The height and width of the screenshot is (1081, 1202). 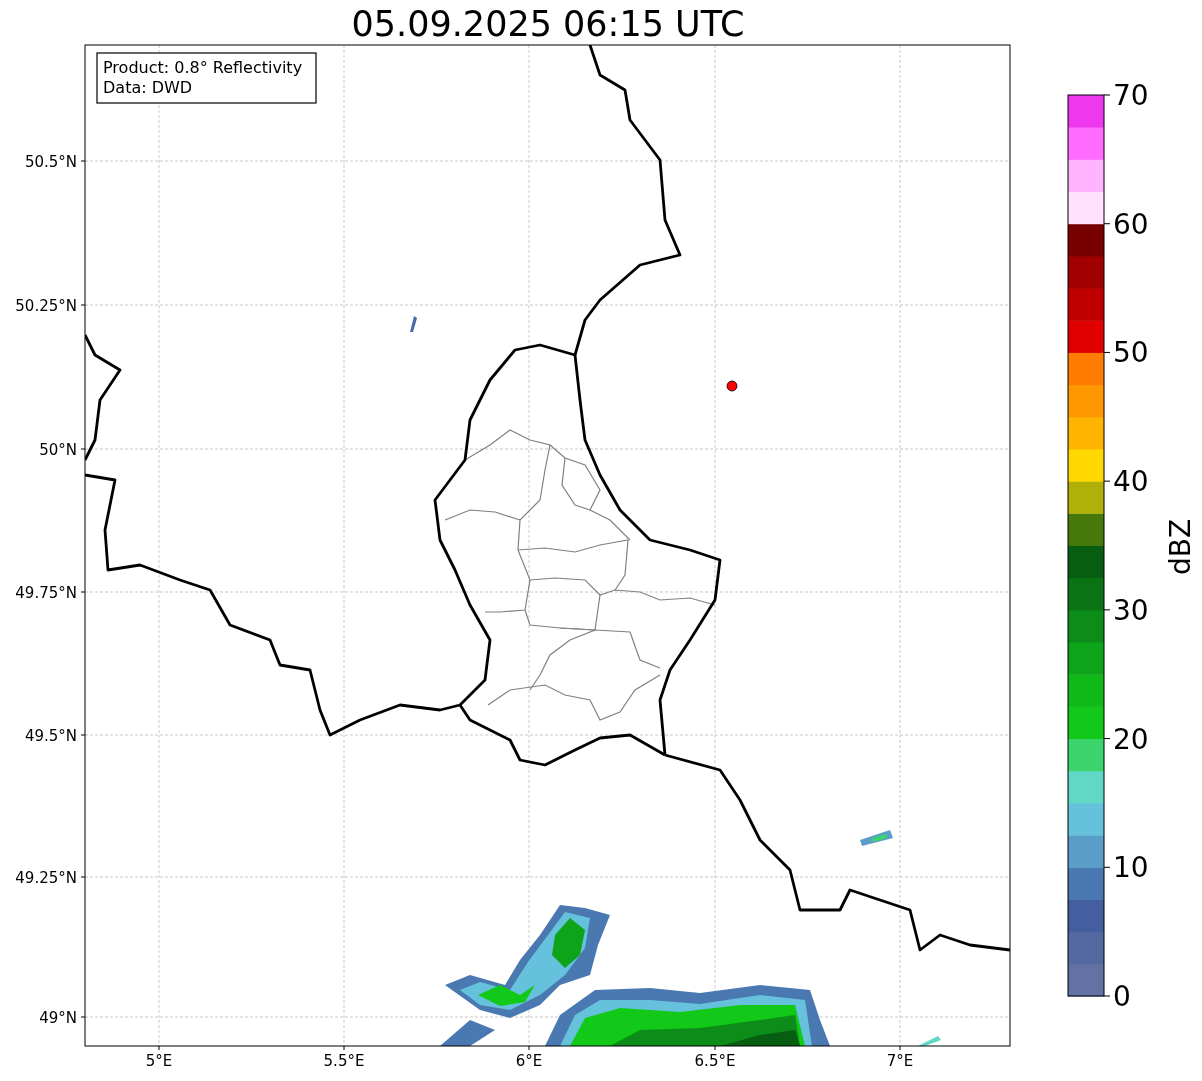 What do you see at coordinates (732, 386) in the screenshot?
I see `radar-site-marker` at bounding box center [732, 386].